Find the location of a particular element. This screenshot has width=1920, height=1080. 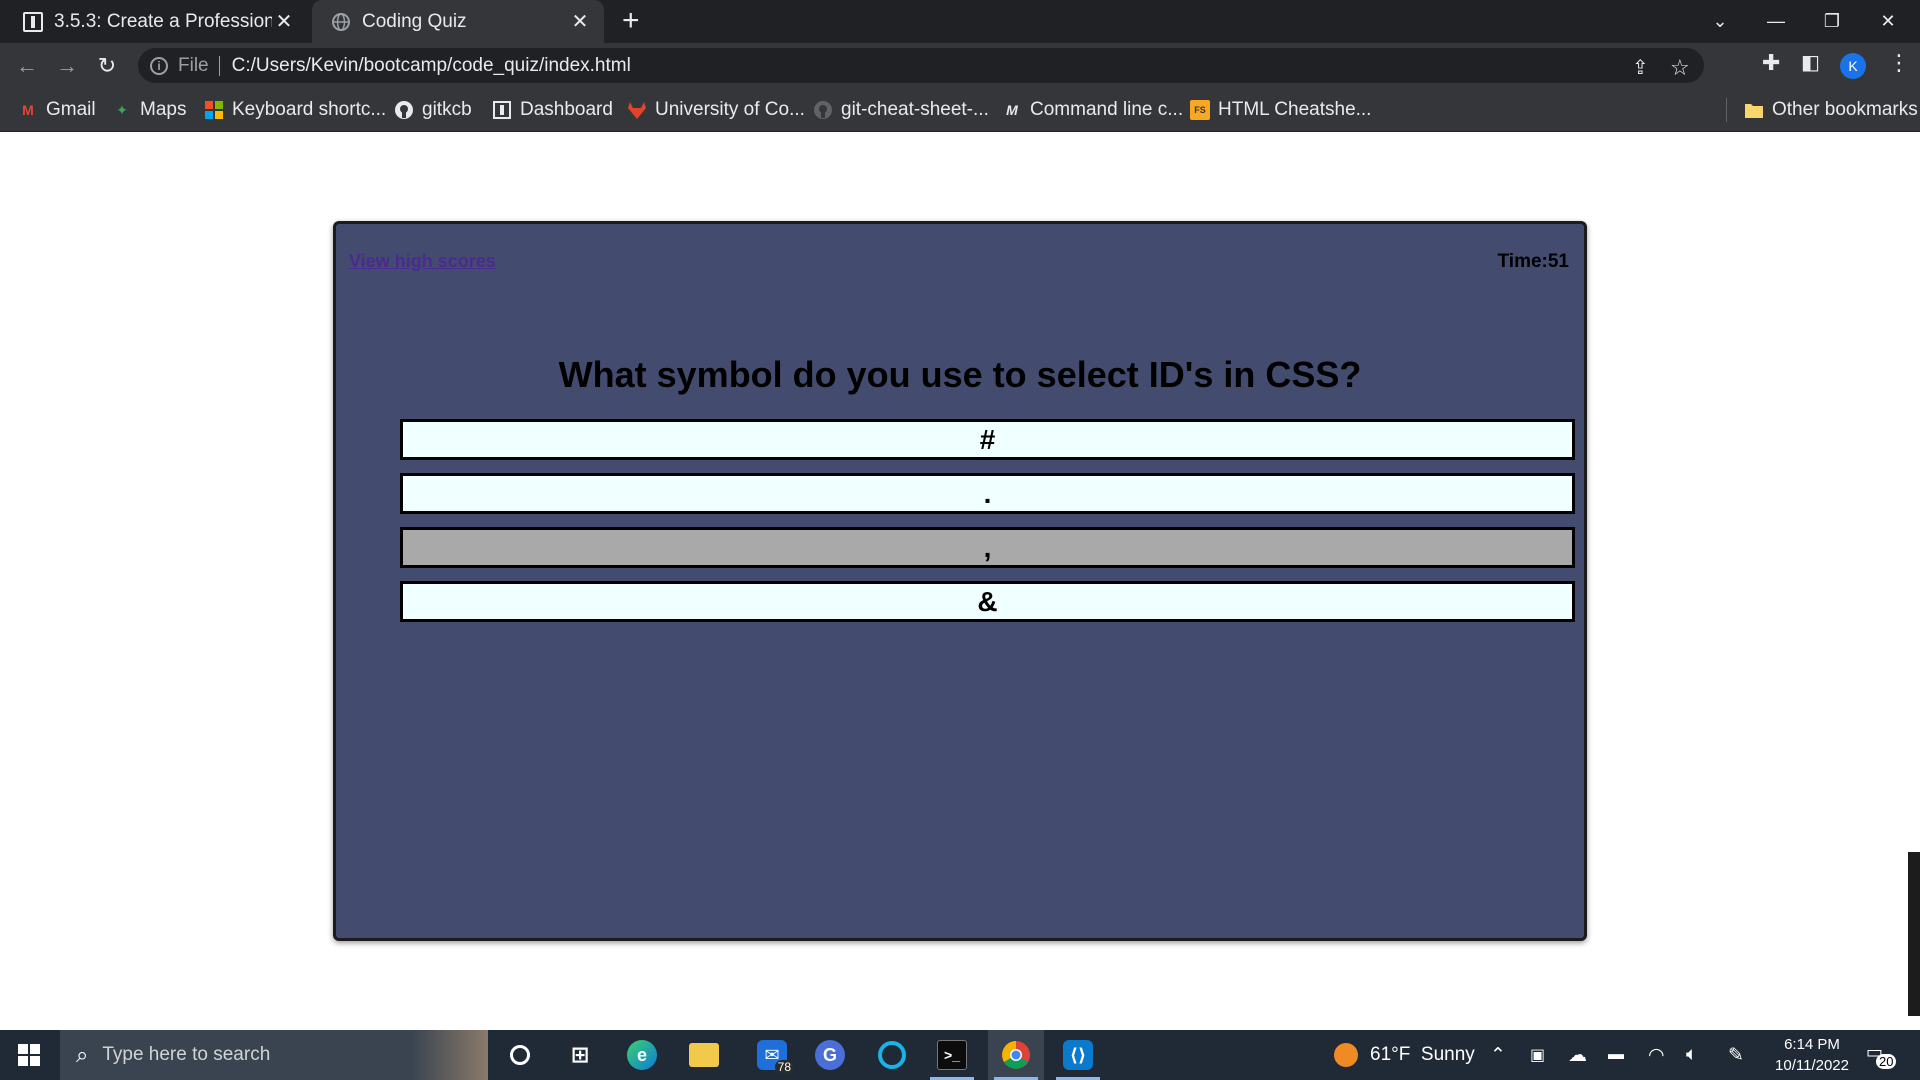

back-button: ← is located at coordinates (27, 66).